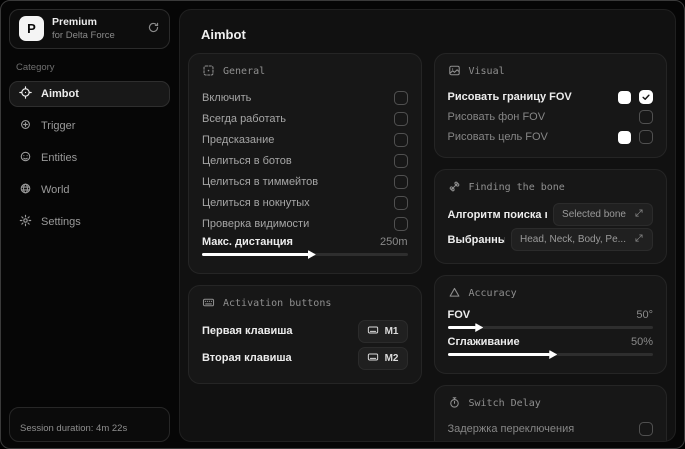 This screenshot has height=449, width=685. What do you see at coordinates (476, 239) in the screenshot?
I see `selected-bones-label: Выбранные кости` at bounding box center [476, 239].